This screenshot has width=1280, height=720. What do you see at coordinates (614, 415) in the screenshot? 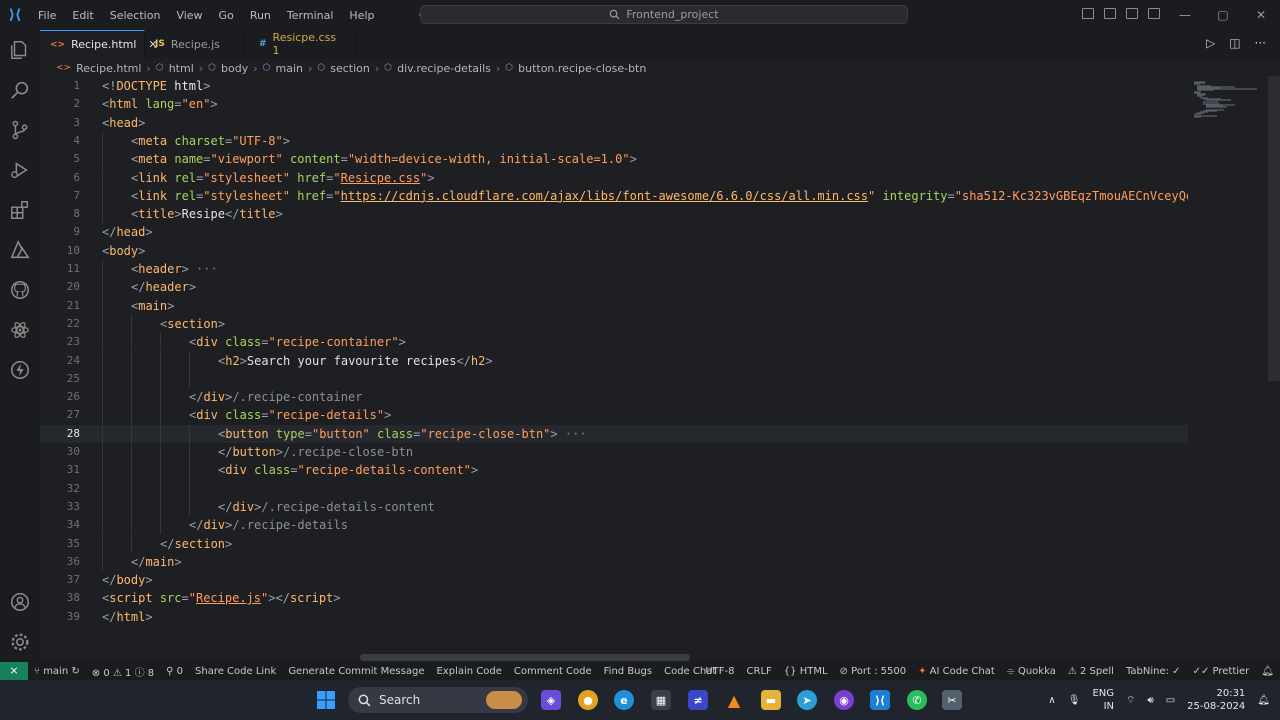
I see `code-line: 27 <div class="recipe-details">` at bounding box center [614, 415].